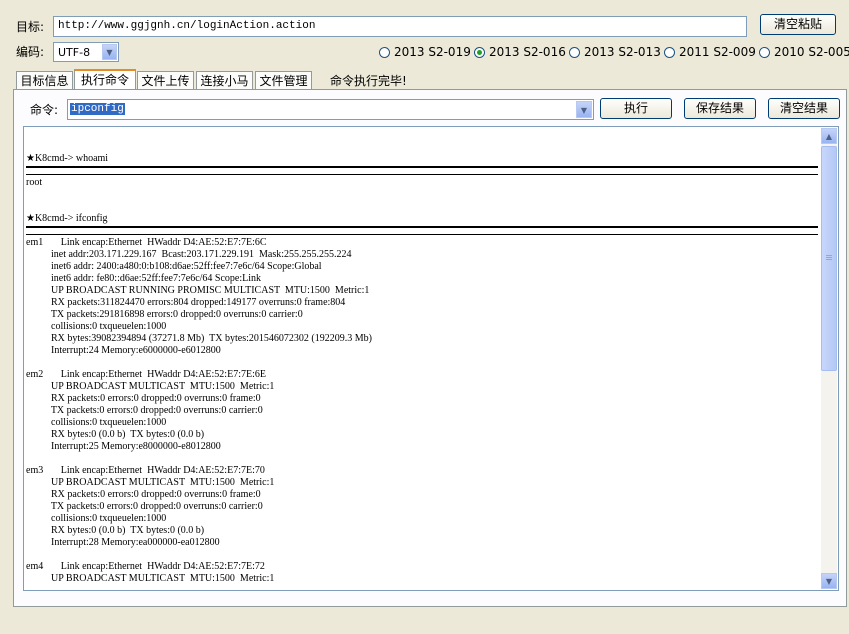 The image size is (849, 634). I want to click on target-label: 目标:, so click(30, 27).